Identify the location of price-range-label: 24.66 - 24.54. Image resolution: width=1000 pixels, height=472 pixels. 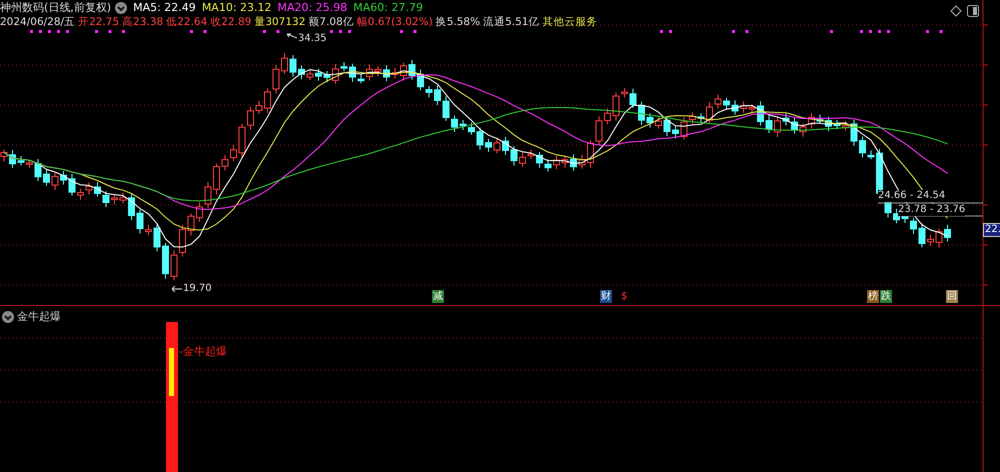
(912, 196).